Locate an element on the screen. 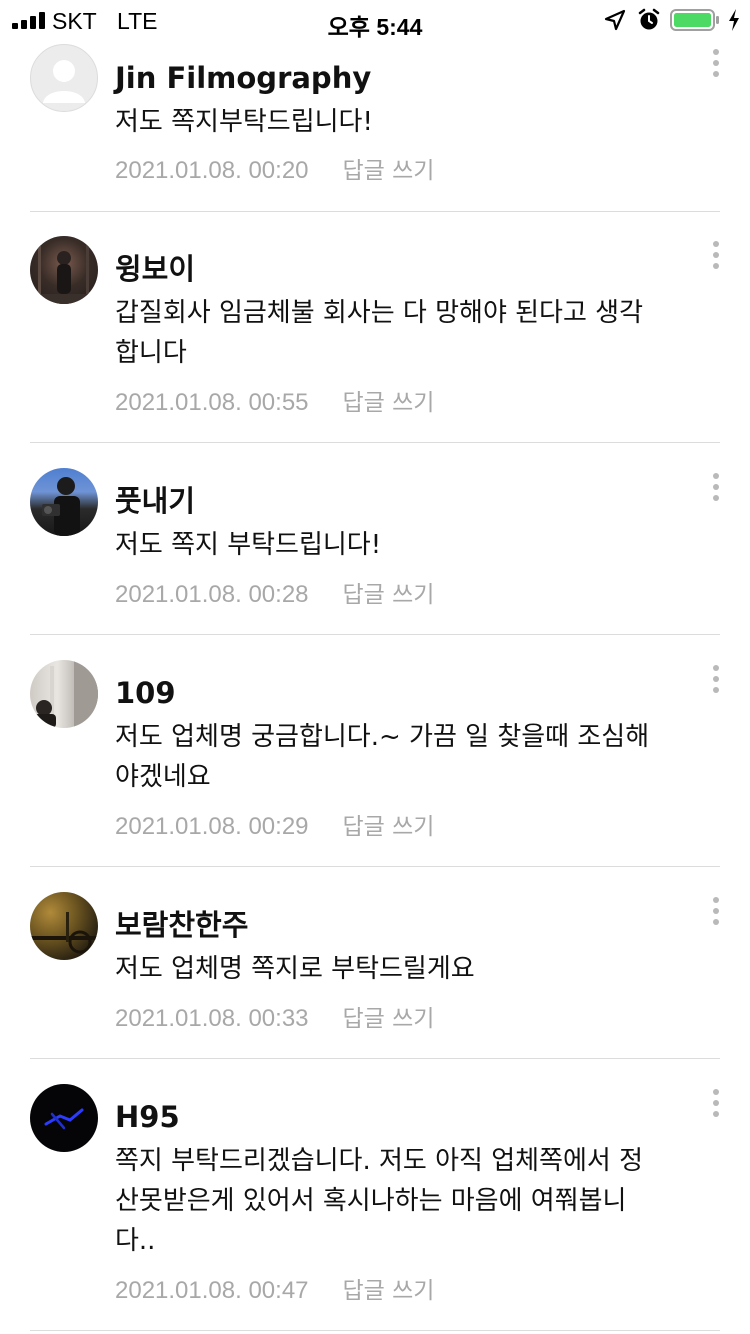  comment-body: 저도 업체명 궁금합니다.~ 가끔 일 찾을때 조심해 야겠네요 is located at coordinates (382, 757).